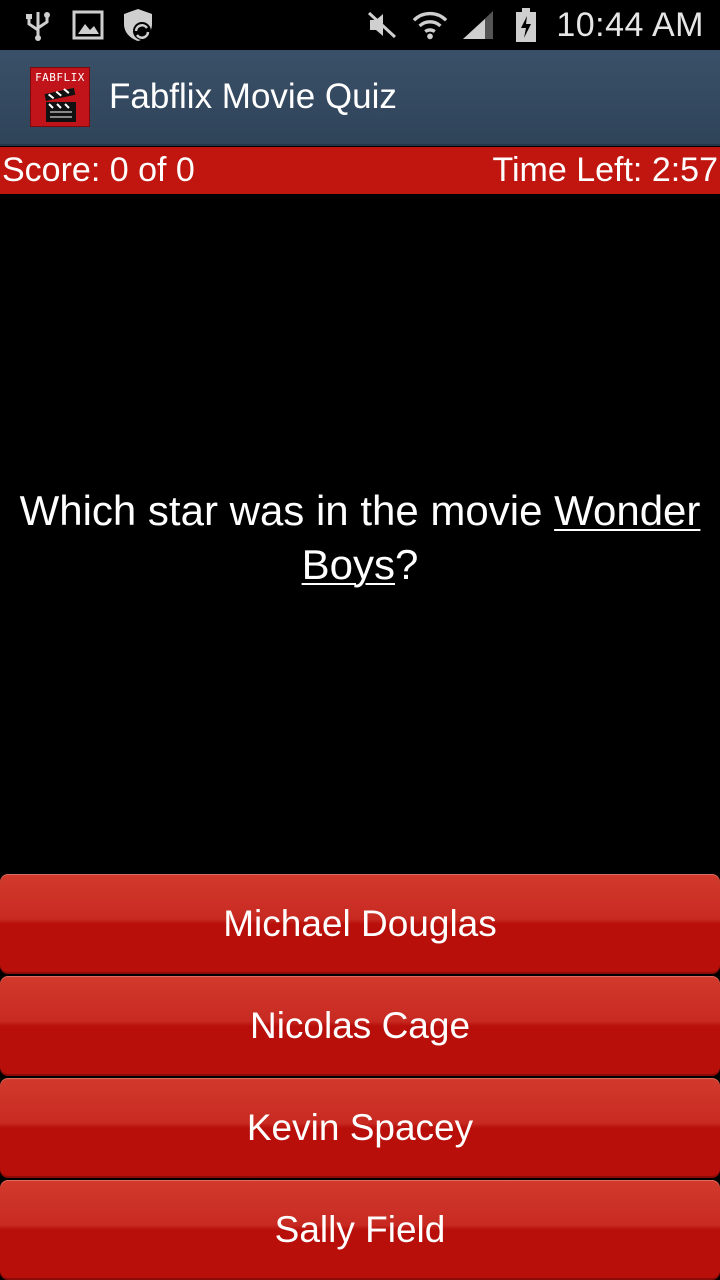  I want to click on status-clock: 10:44 AM, so click(630, 24).